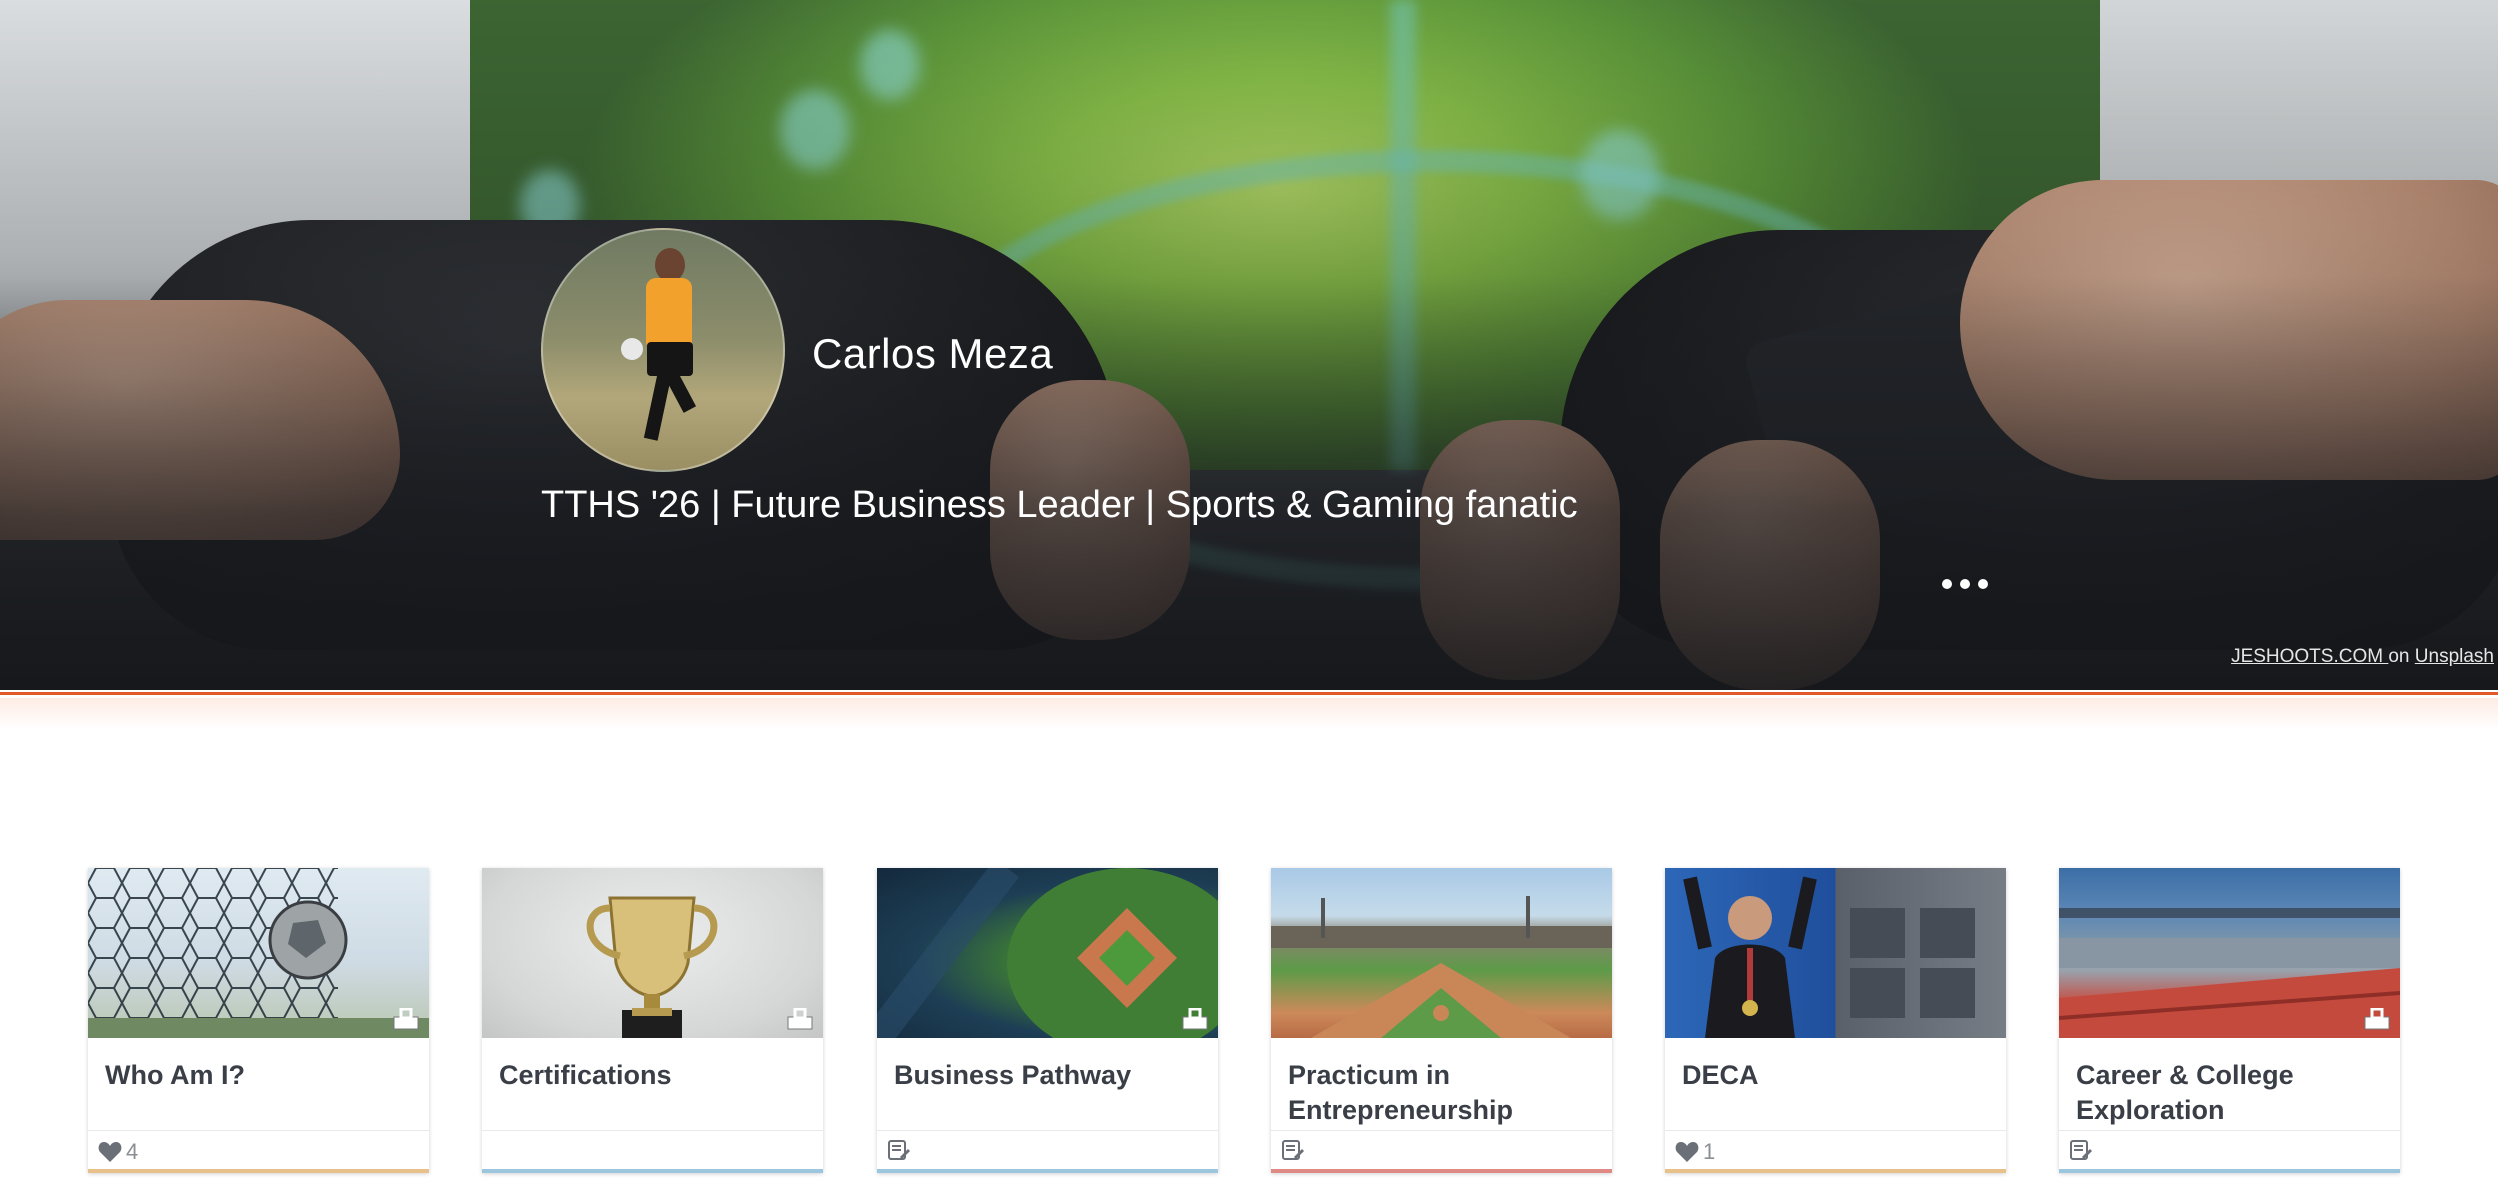 The height and width of the screenshot is (1204, 2498). I want to click on page-card-who-am-i: Who Am I? 4, so click(258, 1020).